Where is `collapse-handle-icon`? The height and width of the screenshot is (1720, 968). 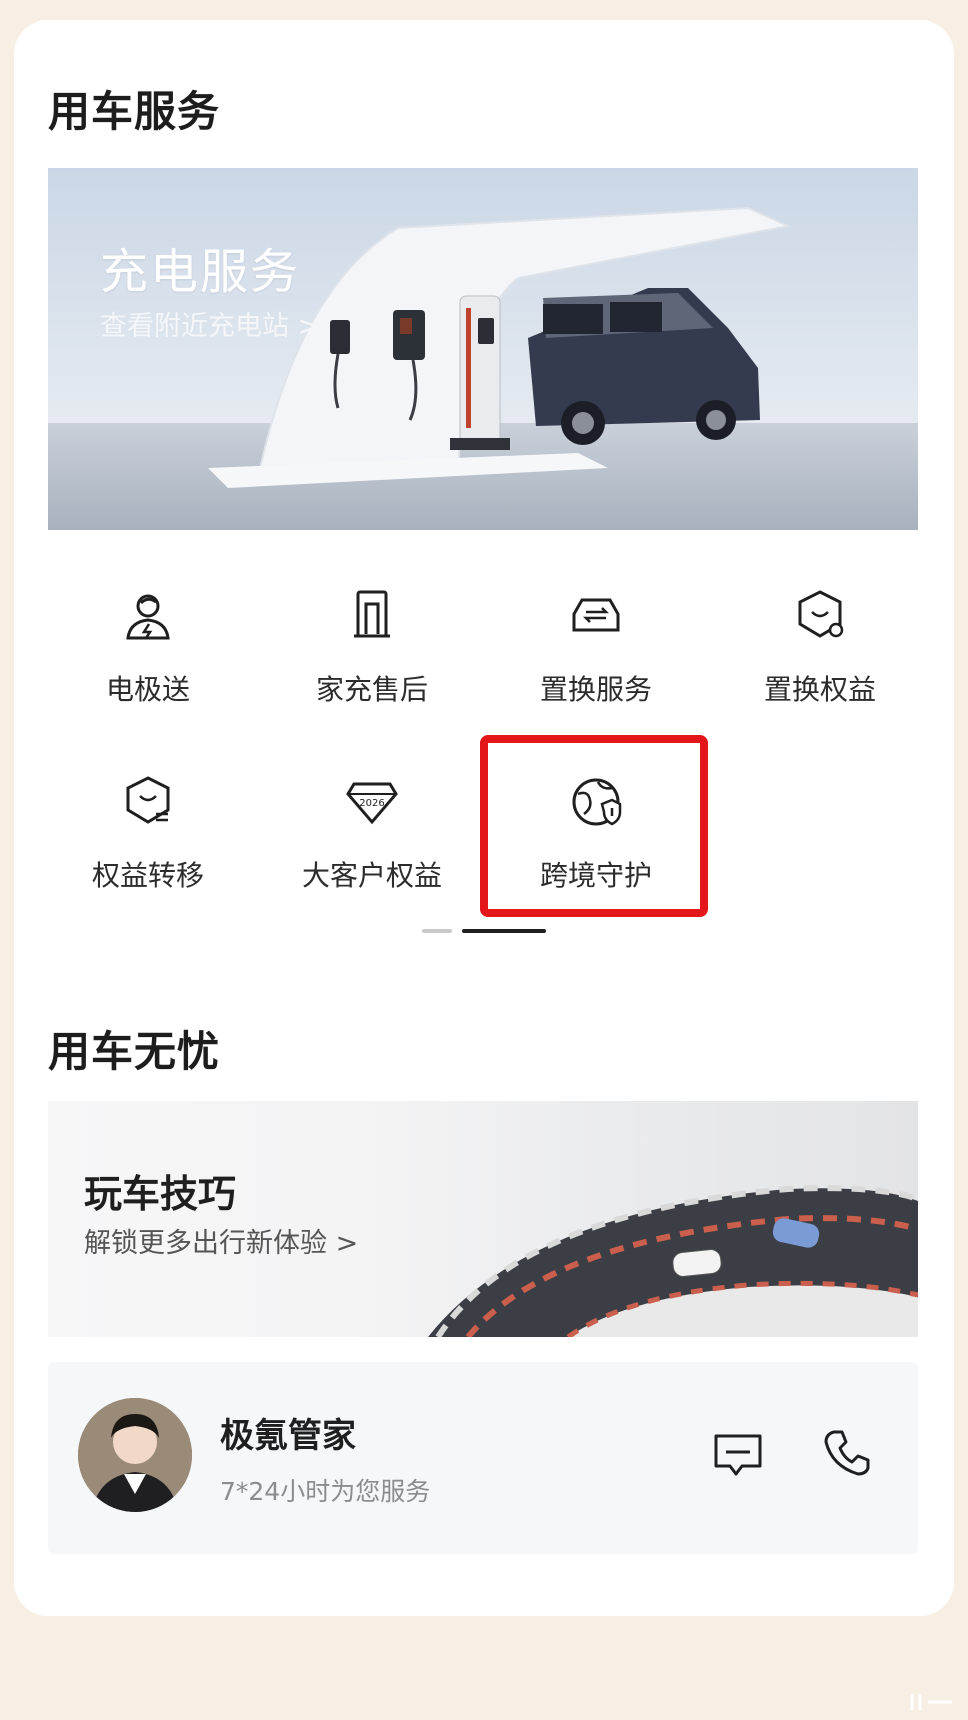 collapse-handle-icon is located at coordinates (931, 1702).